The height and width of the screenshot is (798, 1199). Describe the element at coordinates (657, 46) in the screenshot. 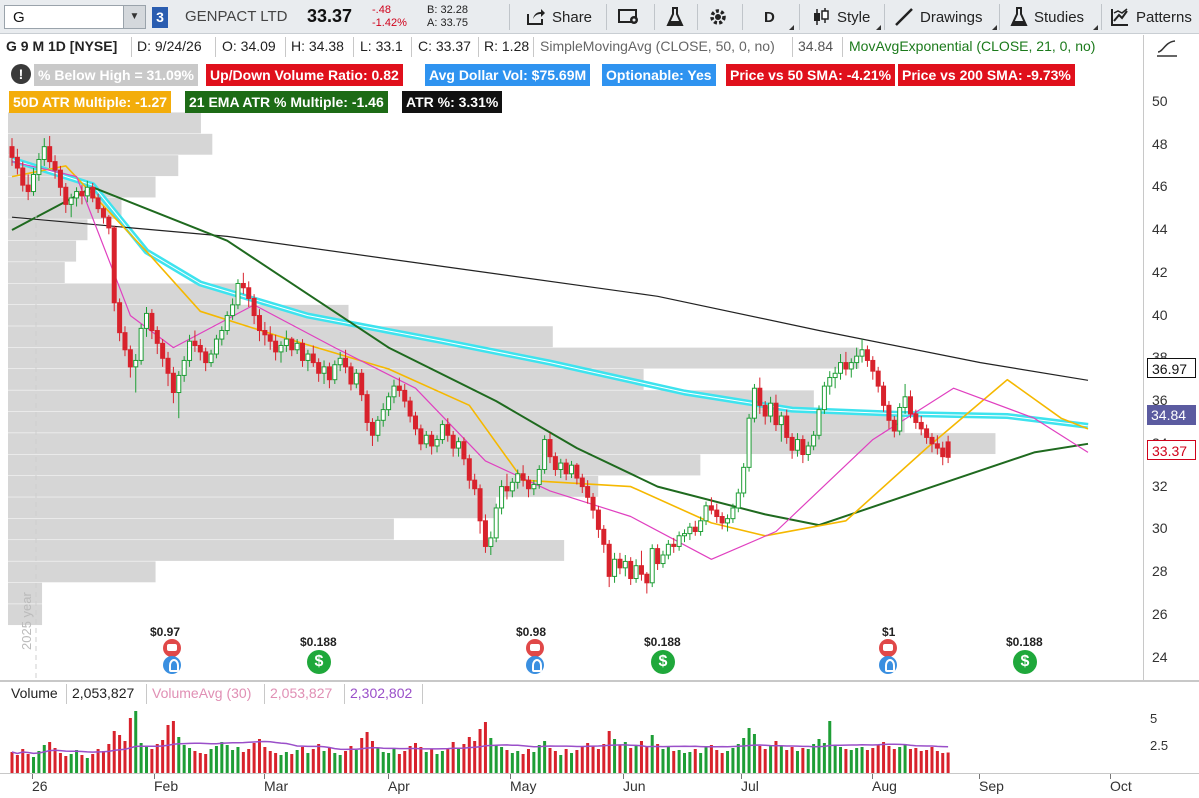

I see `sma-study-label: SimpleMovingAvg (CLOSE, 50, 0, no)` at that location.